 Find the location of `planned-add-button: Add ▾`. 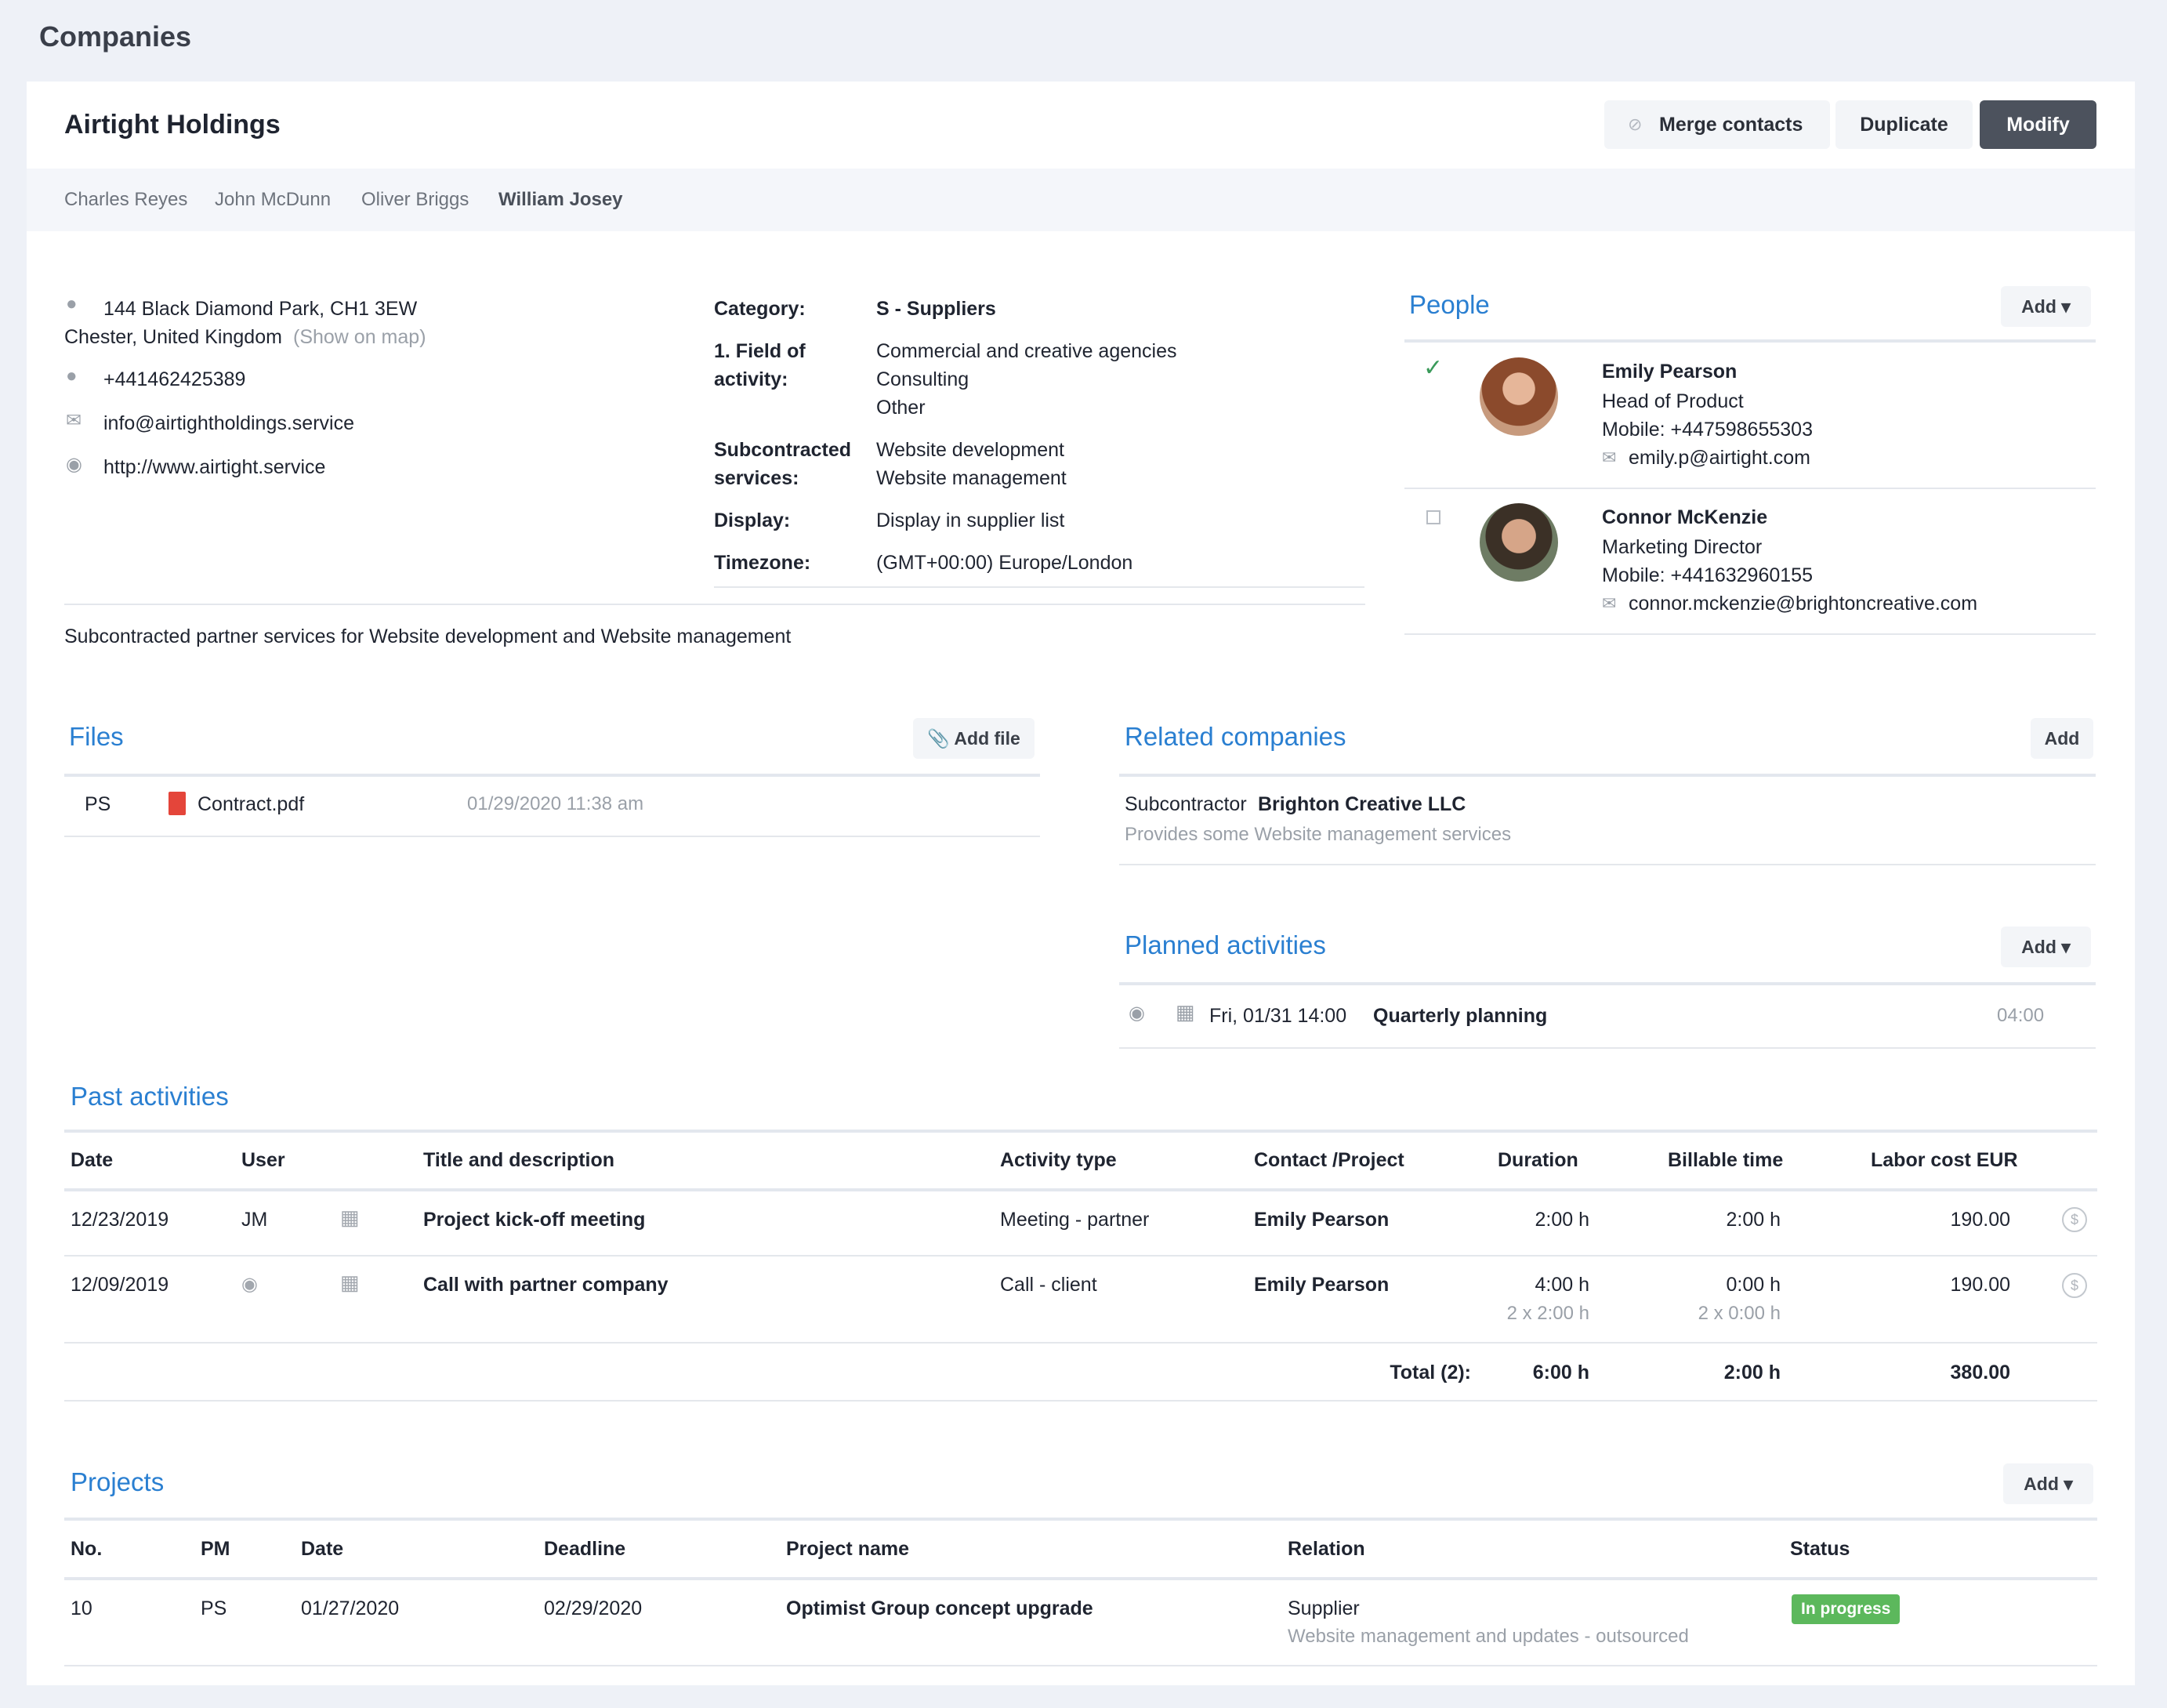

planned-add-button: Add ▾ is located at coordinates (2046, 947).